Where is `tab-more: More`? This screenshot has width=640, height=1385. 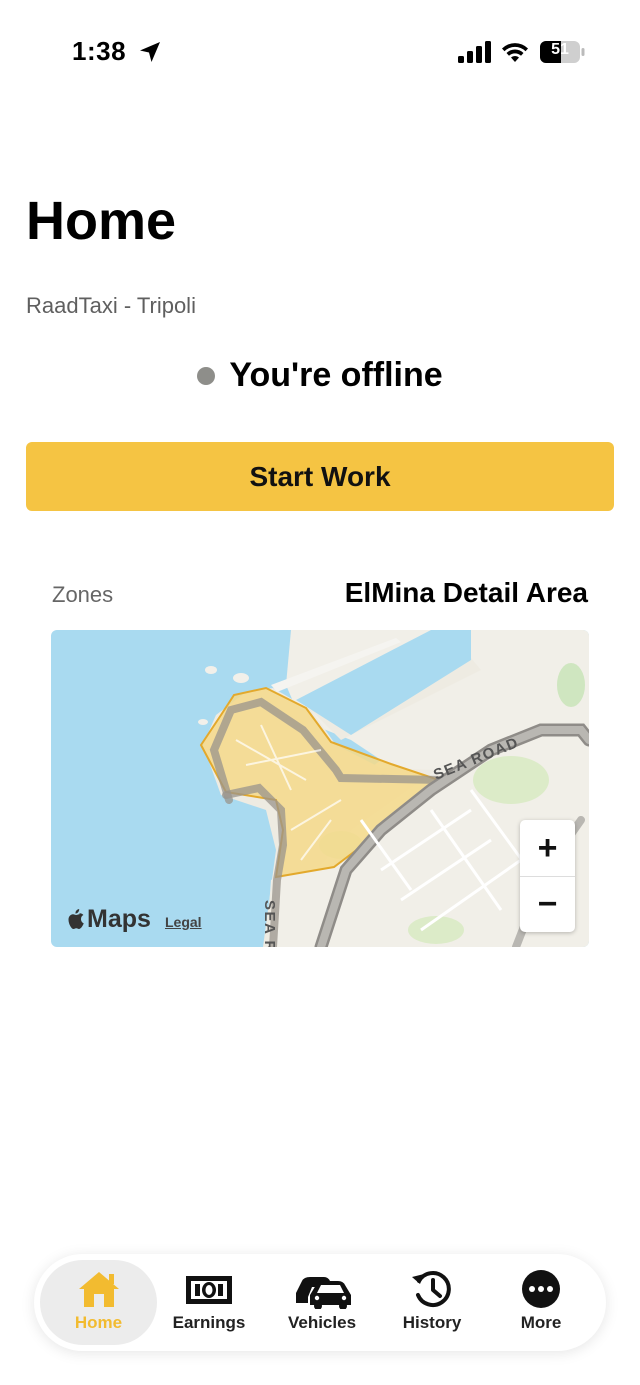 tab-more: More is located at coordinates (541, 1302).